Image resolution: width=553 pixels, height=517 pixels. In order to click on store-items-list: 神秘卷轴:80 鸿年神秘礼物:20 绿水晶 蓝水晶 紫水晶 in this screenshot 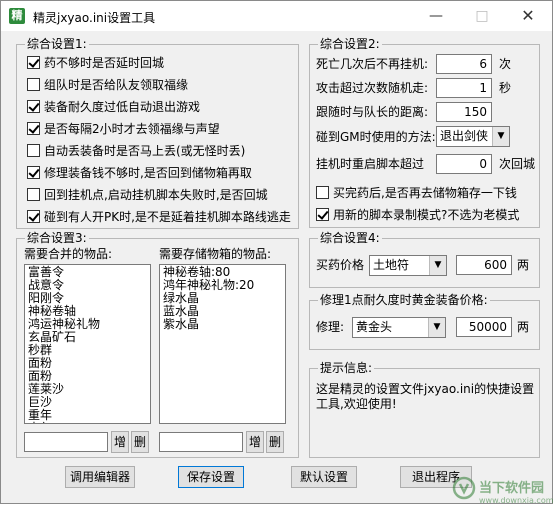, I will do `click(222, 344)`.